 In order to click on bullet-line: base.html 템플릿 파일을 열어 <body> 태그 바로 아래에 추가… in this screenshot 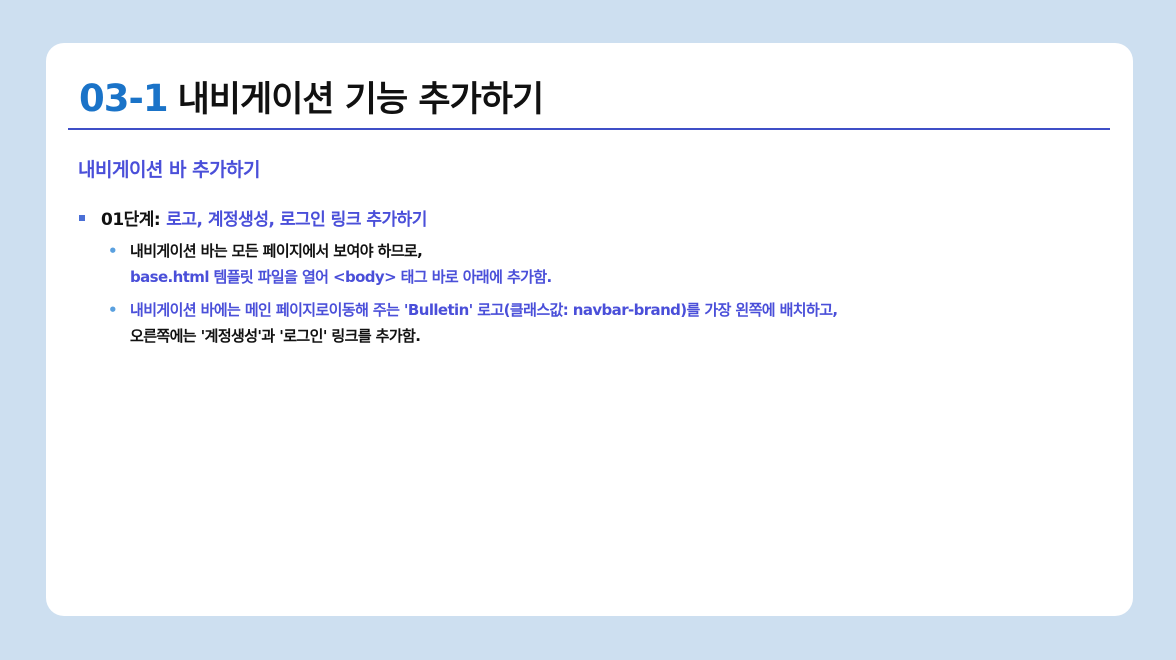, I will do `click(341, 277)`.